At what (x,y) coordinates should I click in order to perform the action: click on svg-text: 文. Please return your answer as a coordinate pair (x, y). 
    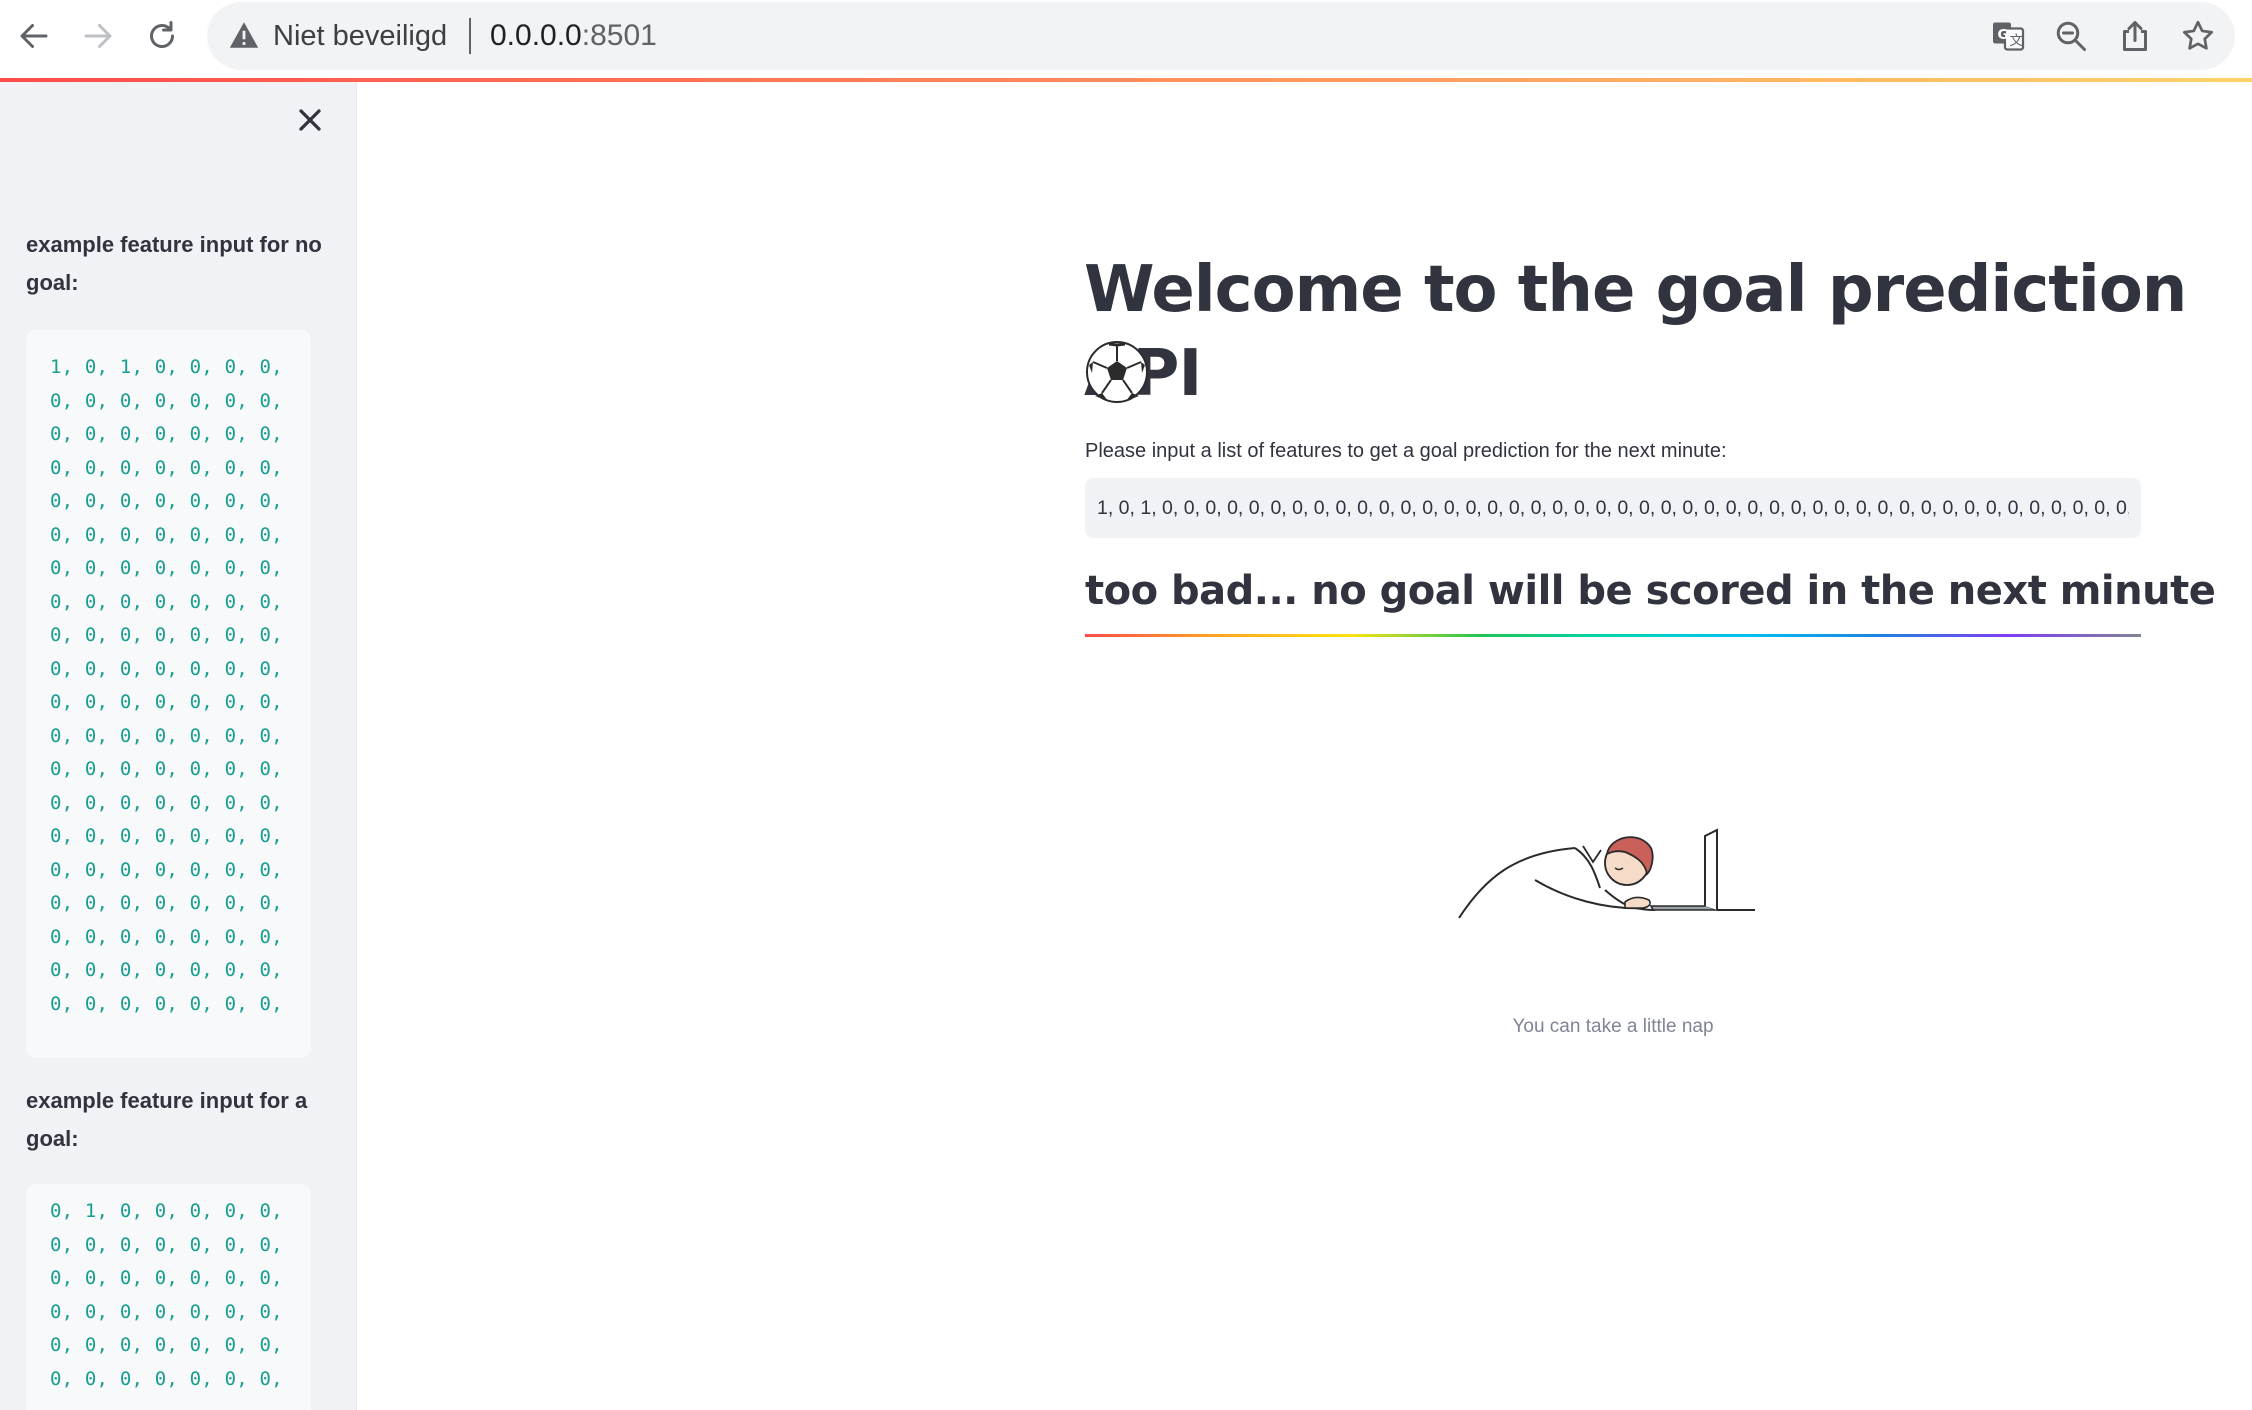
    Looking at the image, I should click on (2017, 41).